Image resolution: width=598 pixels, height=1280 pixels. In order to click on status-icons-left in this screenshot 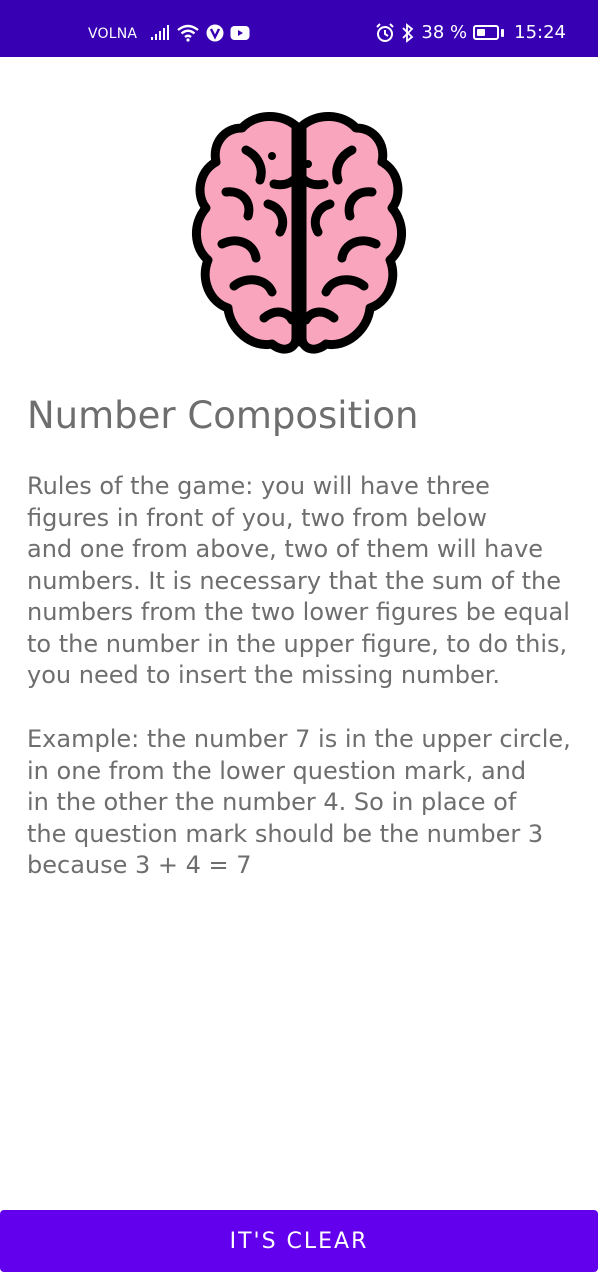, I will do `click(200, 33)`.